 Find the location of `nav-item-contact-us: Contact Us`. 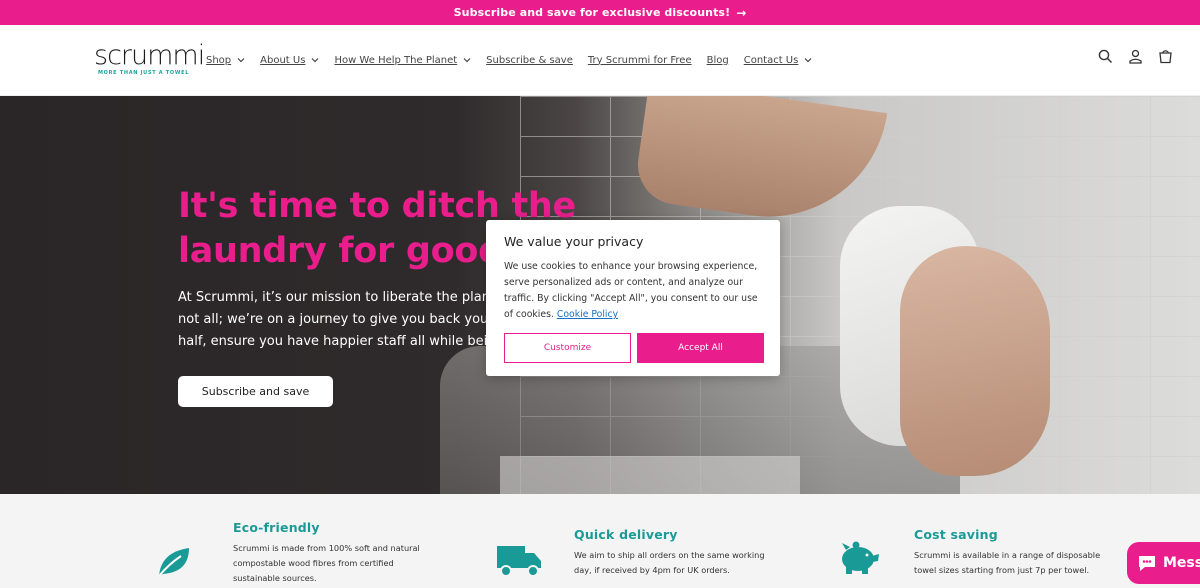

nav-item-contact-us: Contact Us is located at coordinates (778, 60).